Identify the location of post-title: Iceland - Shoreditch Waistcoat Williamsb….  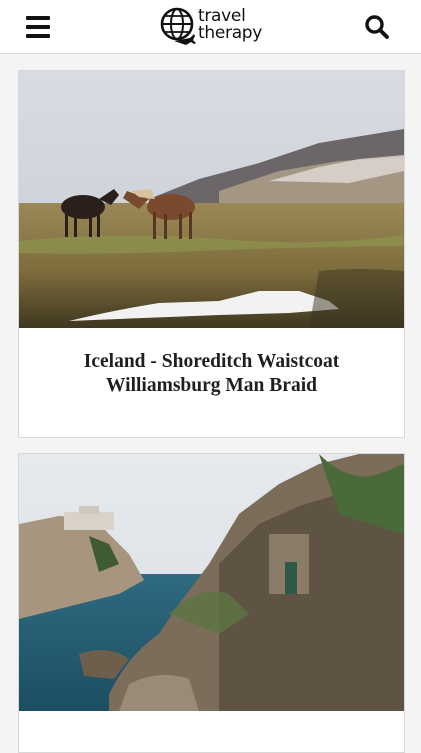
(211, 363).